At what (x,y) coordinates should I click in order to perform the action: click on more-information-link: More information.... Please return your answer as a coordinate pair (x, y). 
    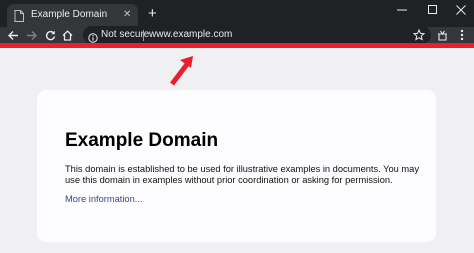
    Looking at the image, I should click on (104, 199).